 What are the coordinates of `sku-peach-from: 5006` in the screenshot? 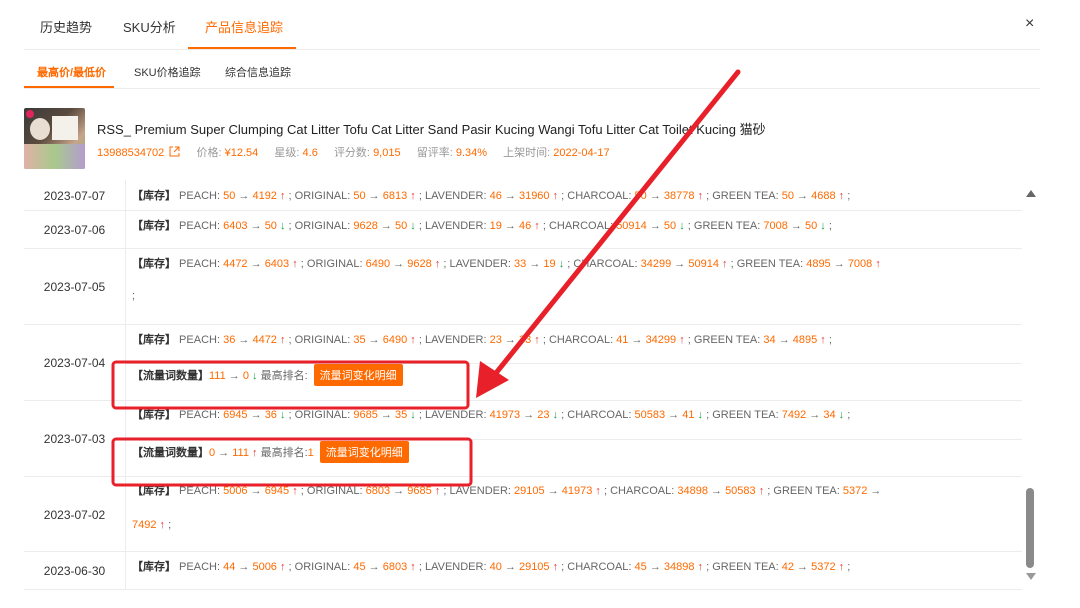 It's located at (235, 491).